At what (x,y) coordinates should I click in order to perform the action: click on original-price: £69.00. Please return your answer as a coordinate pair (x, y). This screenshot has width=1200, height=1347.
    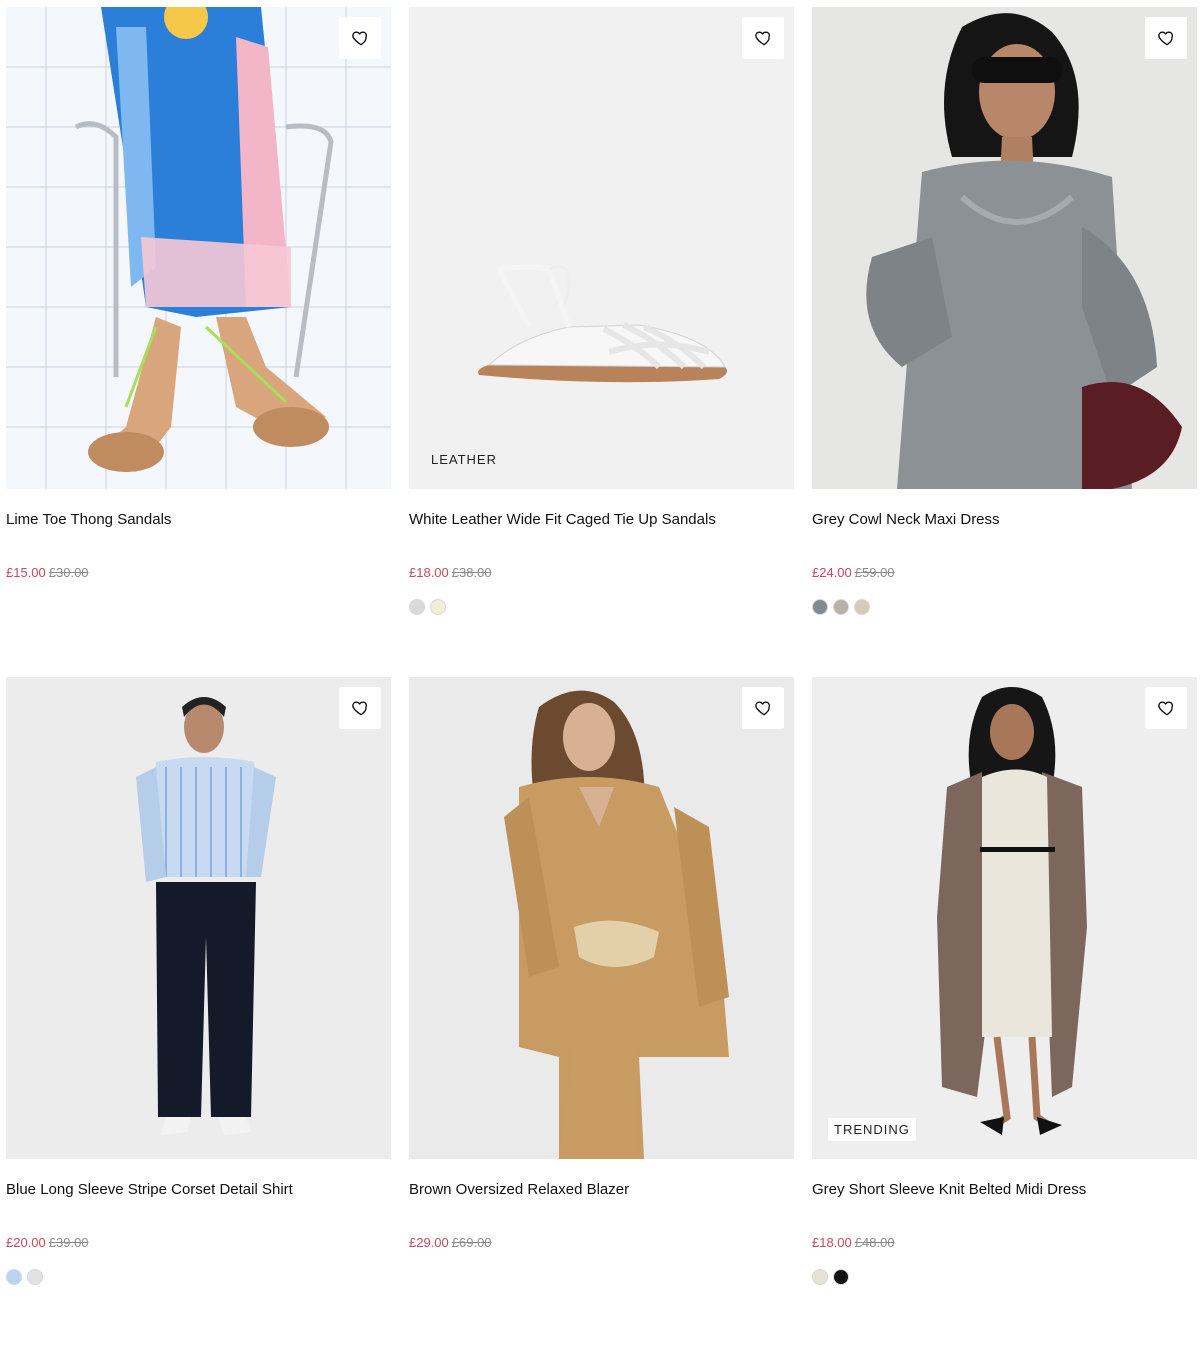
    Looking at the image, I should click on (471, 1242).